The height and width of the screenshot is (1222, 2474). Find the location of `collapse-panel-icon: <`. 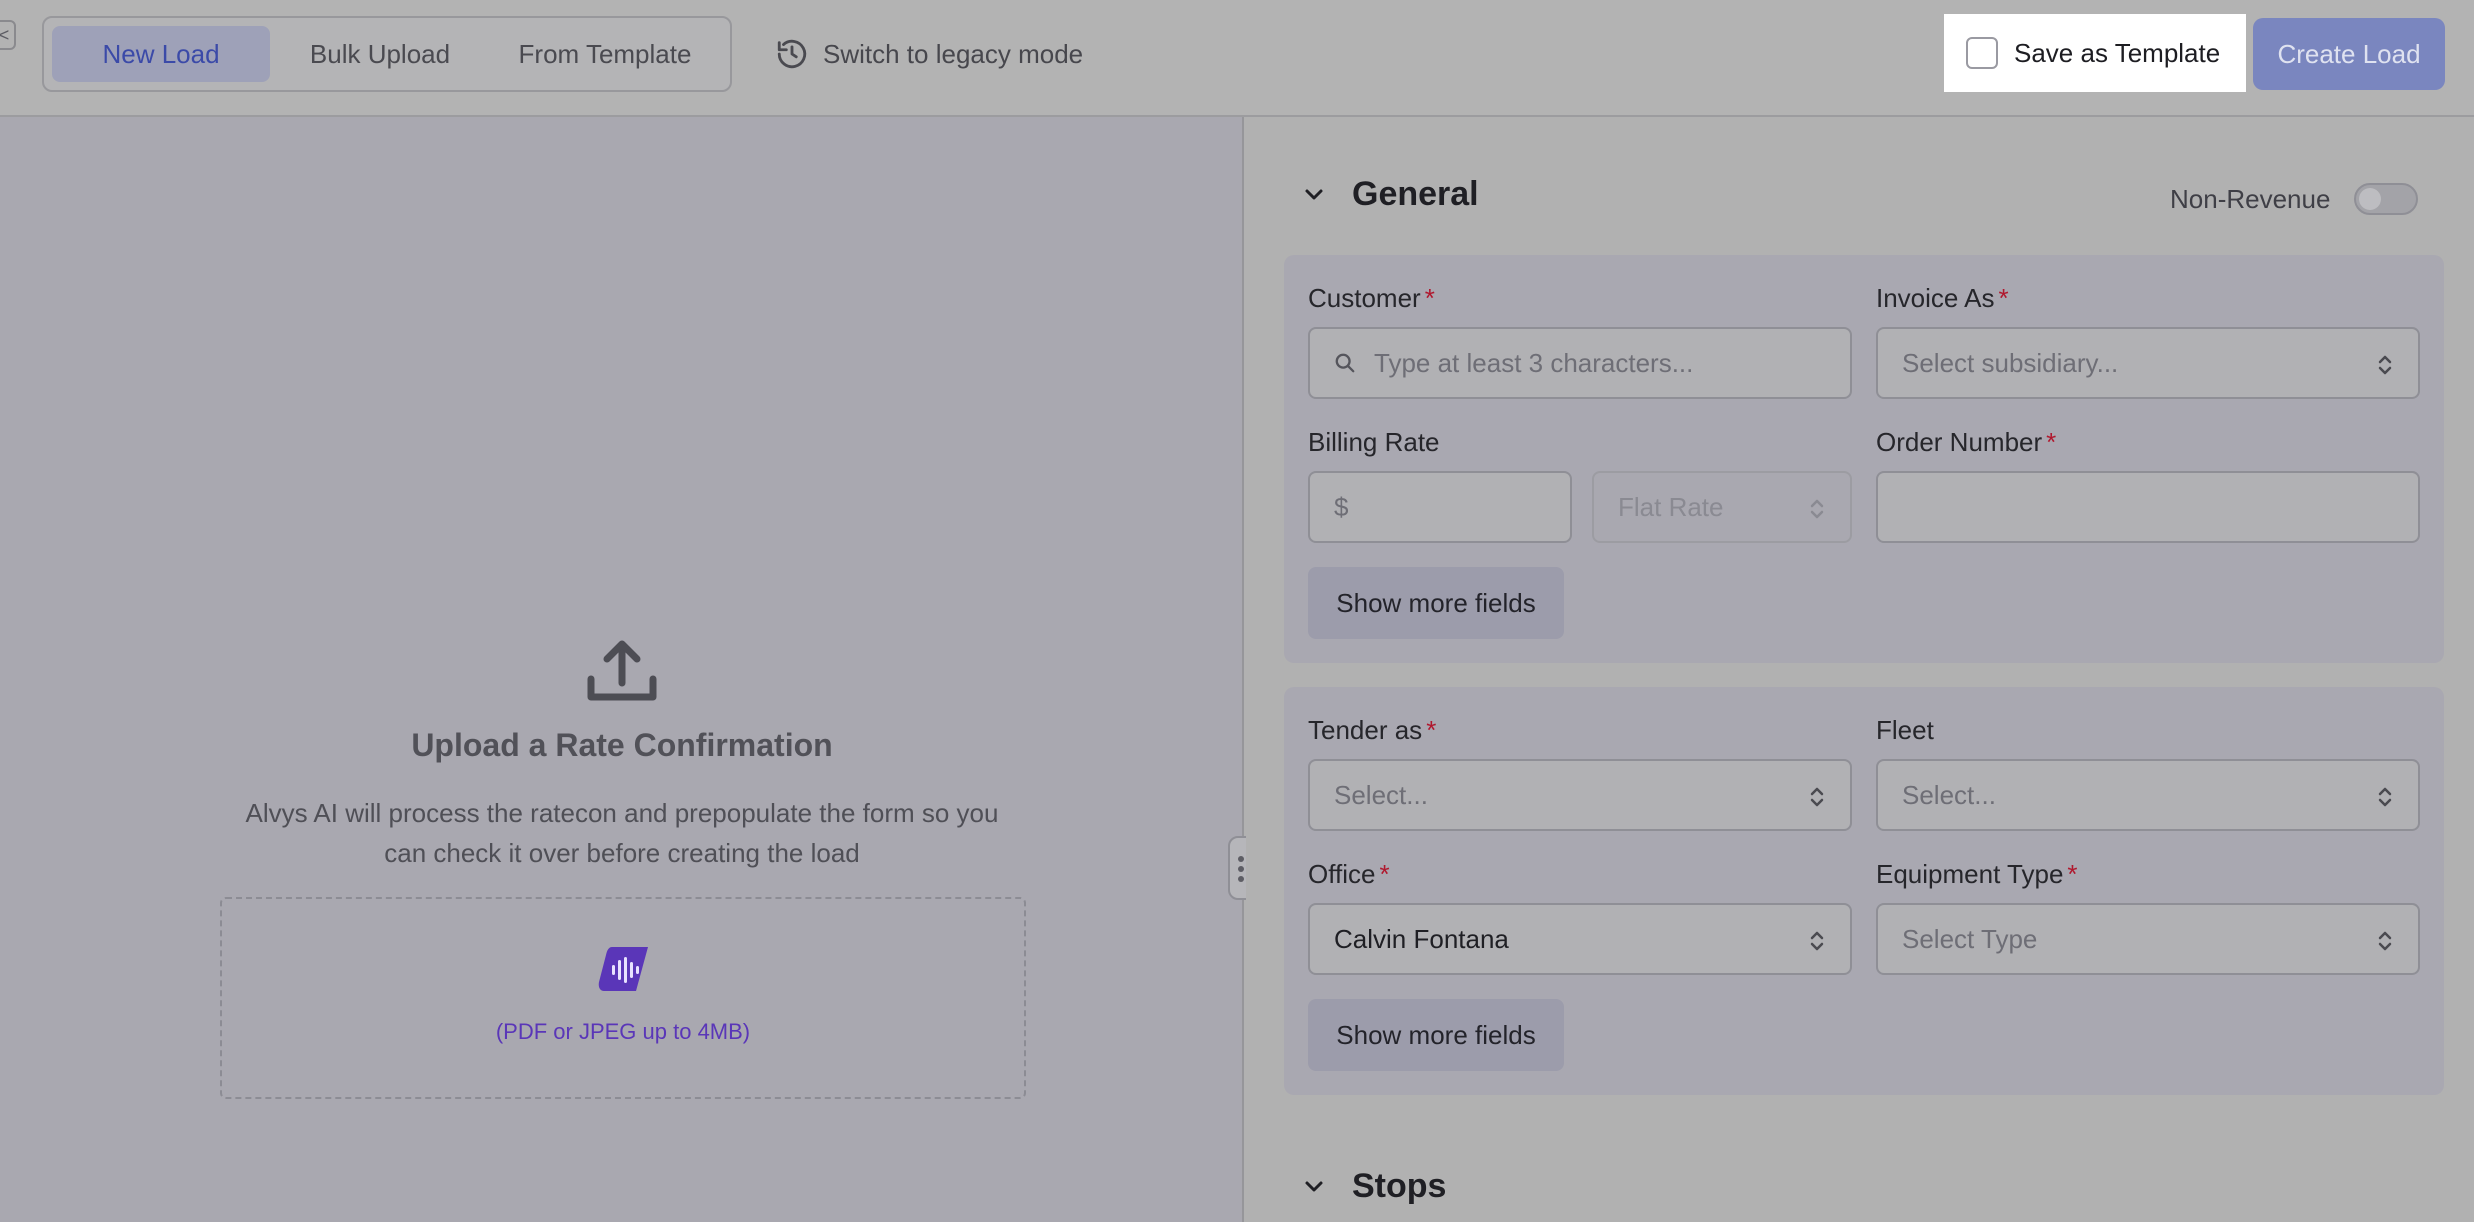

collapse-panel-icon: < is located at coordinates (8, 35).